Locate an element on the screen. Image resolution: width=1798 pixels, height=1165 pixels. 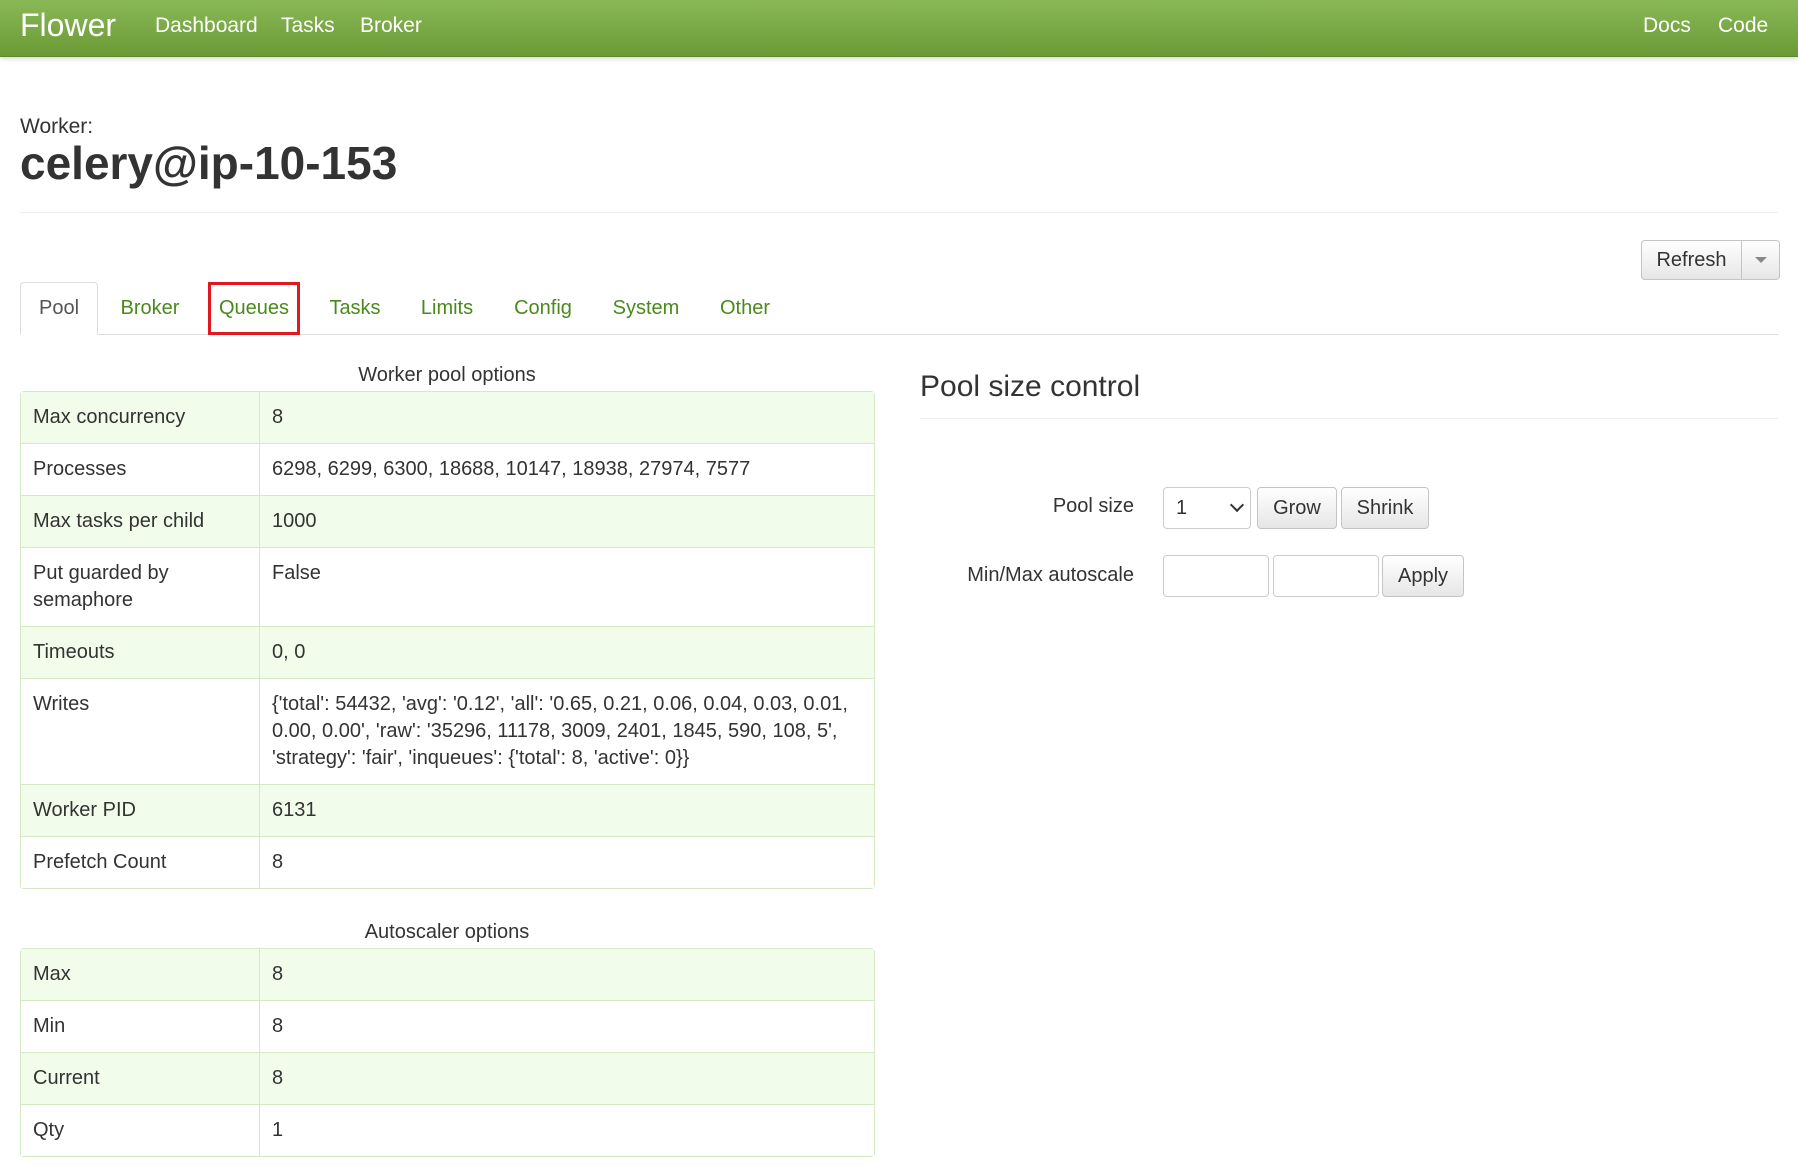
table-row: Worker PID 6131 is located at coordinates (447, 810).